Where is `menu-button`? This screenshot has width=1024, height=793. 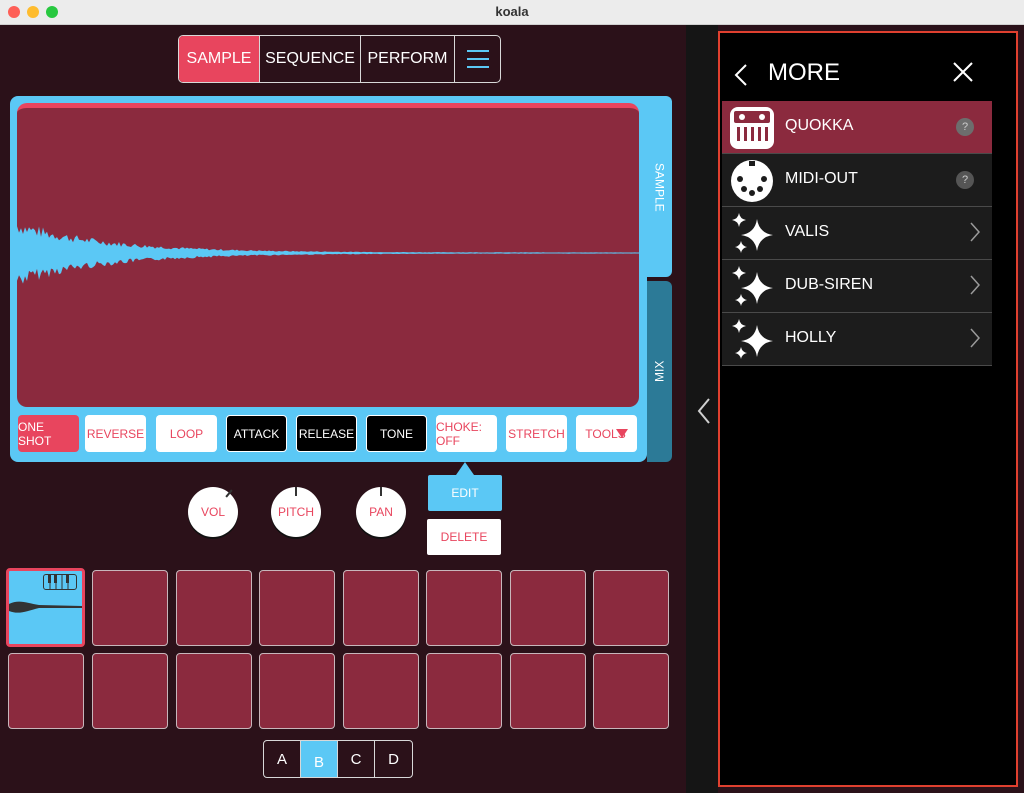 menu-button is located at coordinates (477, 59).